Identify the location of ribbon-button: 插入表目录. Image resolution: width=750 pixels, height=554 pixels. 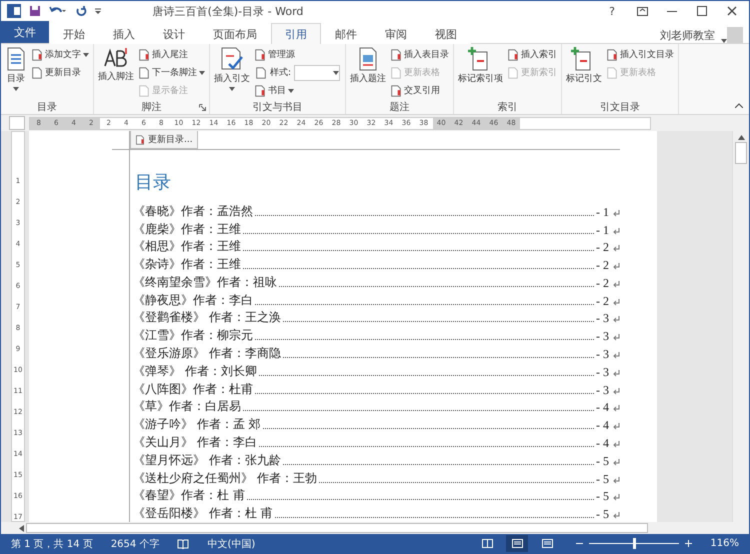
(419, 54).